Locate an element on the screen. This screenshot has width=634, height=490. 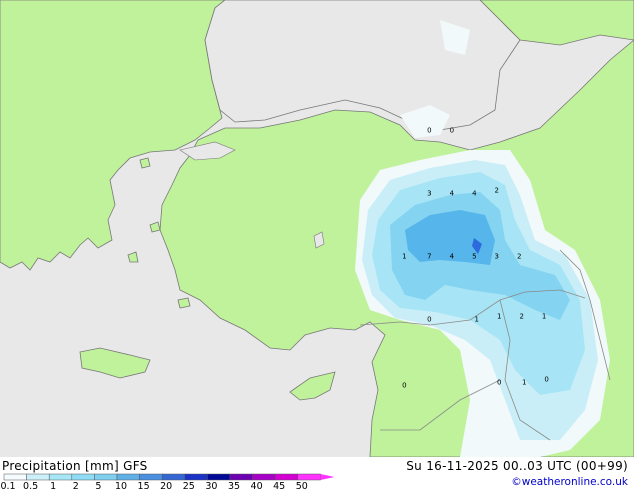
legend-tick-label: 10 is located at coordinates (121, 485).